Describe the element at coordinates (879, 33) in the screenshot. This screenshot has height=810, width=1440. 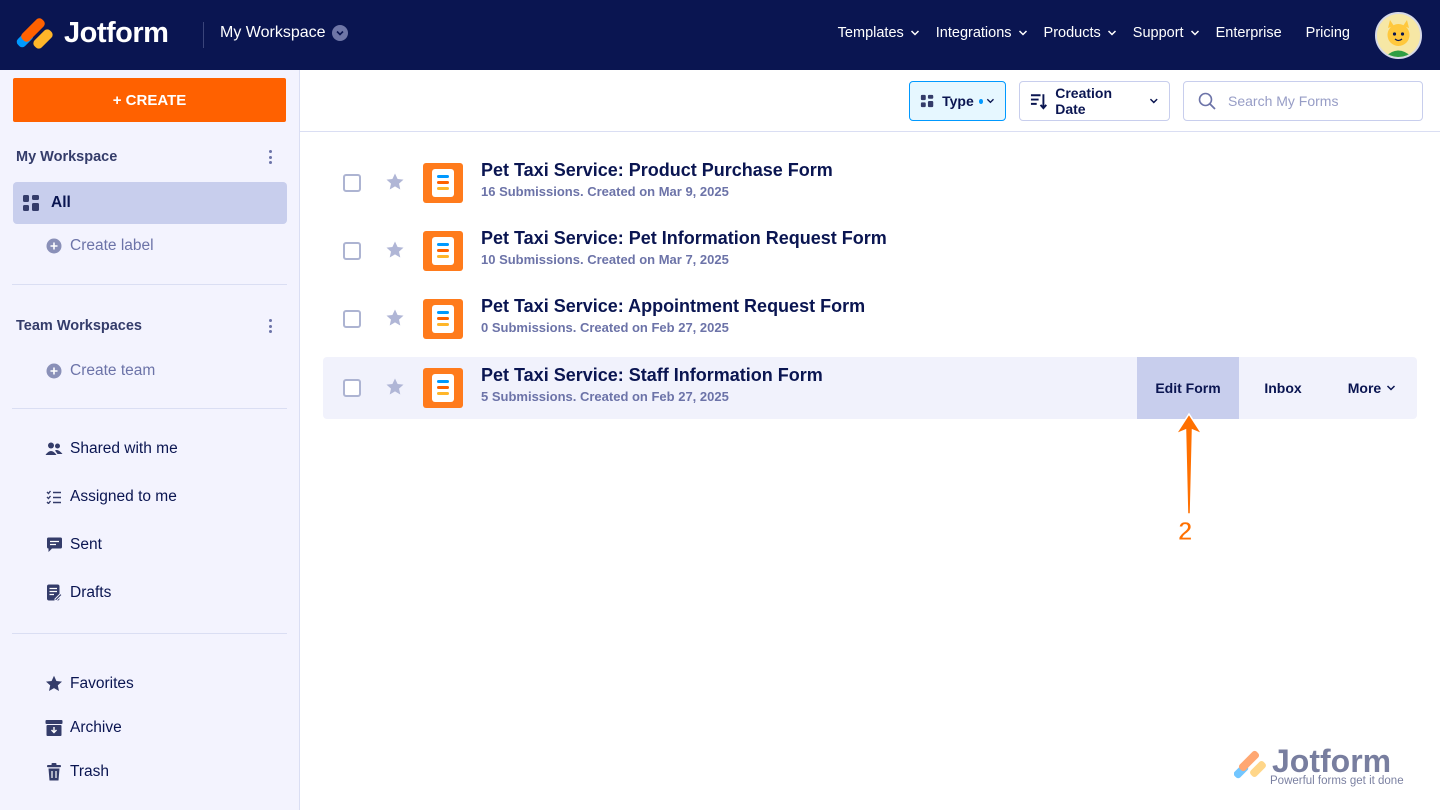
I see `nav-templates: Templates` at that location.